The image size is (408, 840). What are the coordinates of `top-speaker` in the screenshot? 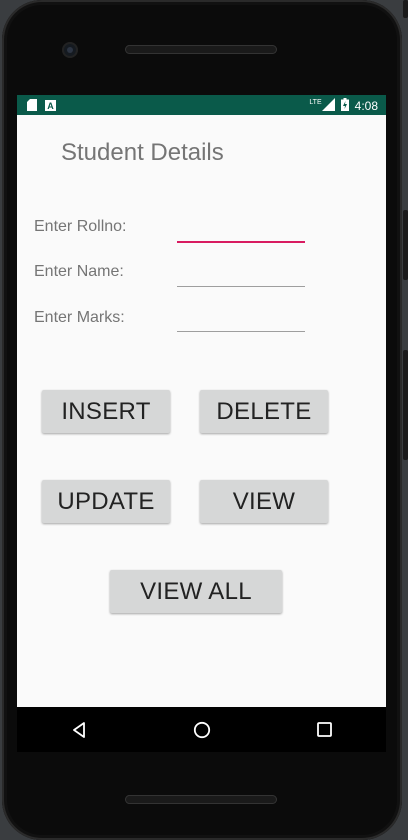 It's located at (201, 49).